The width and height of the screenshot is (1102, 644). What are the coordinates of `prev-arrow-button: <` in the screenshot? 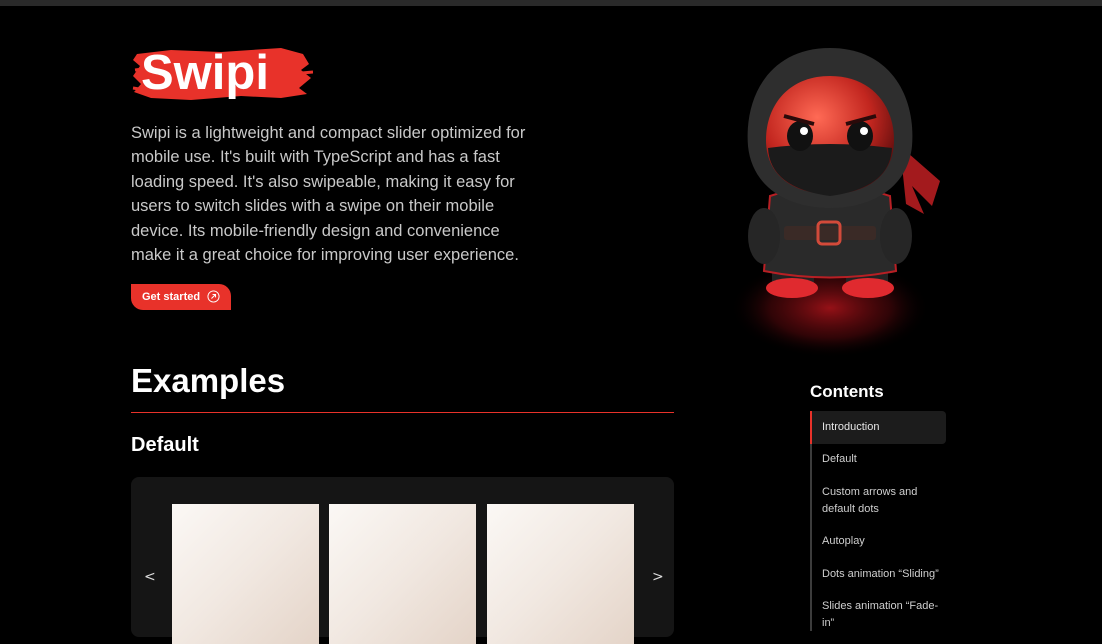 It's located at (150, 577).